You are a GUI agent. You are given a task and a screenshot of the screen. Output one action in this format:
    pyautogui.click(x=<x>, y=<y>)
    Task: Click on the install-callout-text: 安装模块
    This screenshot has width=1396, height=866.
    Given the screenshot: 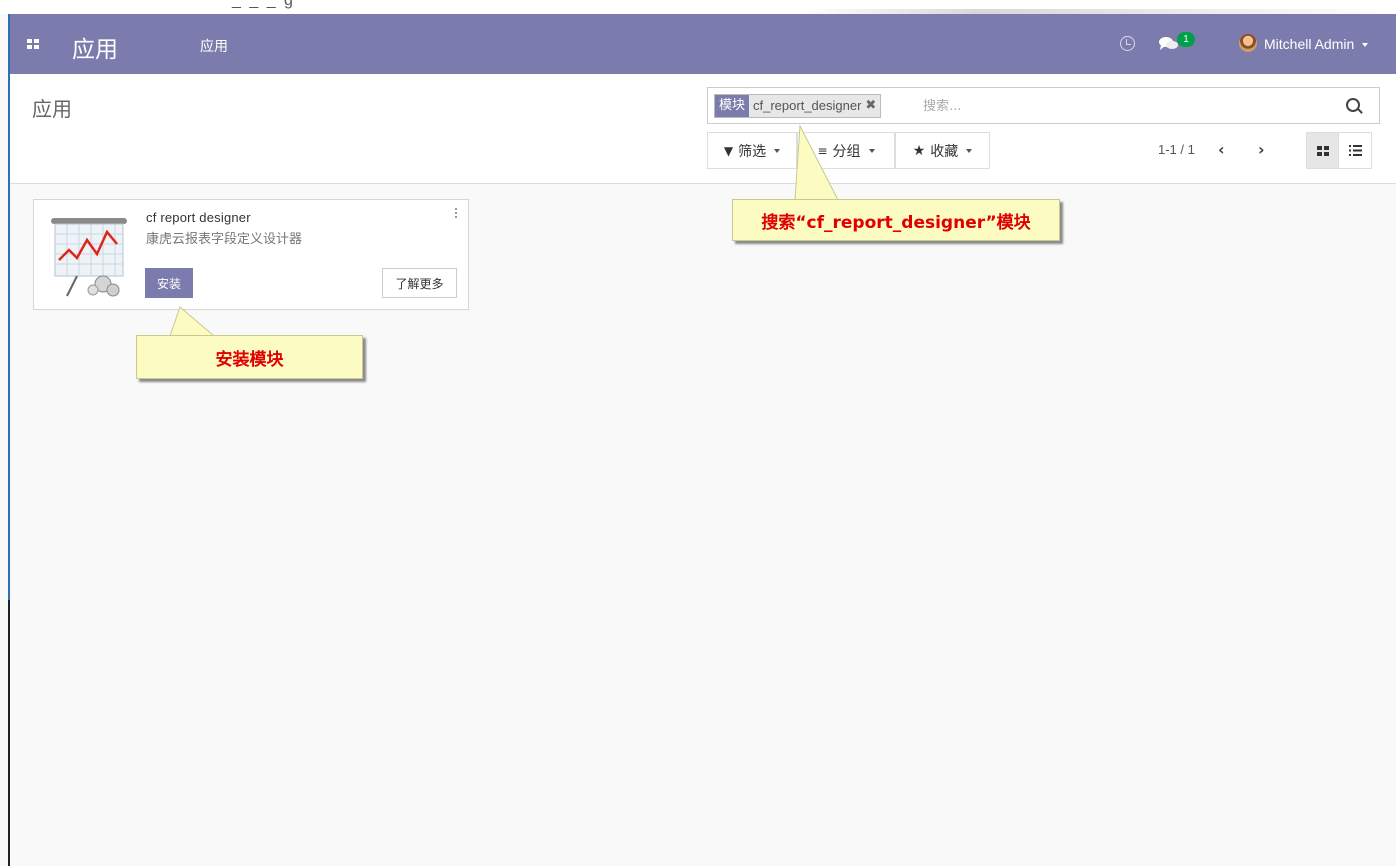 What is the action you would take?
    pyautogui.click(x=249, y=359)
    